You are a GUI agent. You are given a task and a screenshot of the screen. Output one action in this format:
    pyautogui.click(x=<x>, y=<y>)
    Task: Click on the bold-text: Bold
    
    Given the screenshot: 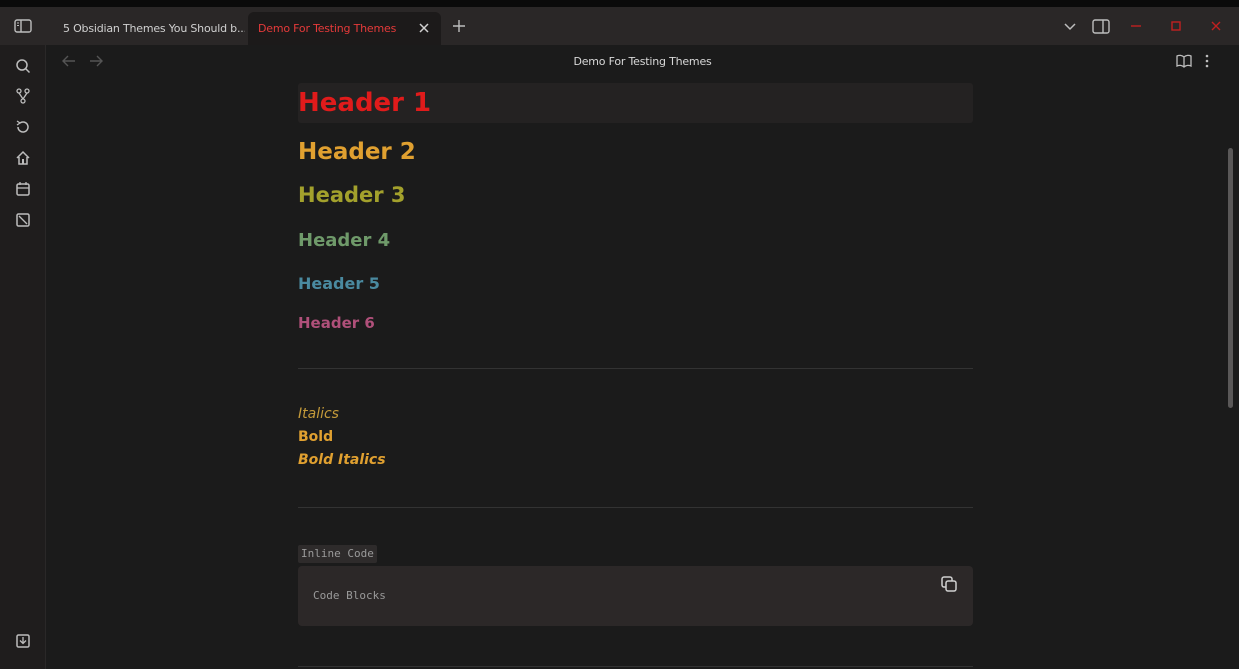 What is the action you would take?
    pyautogui.click(x=316, y=437)
    